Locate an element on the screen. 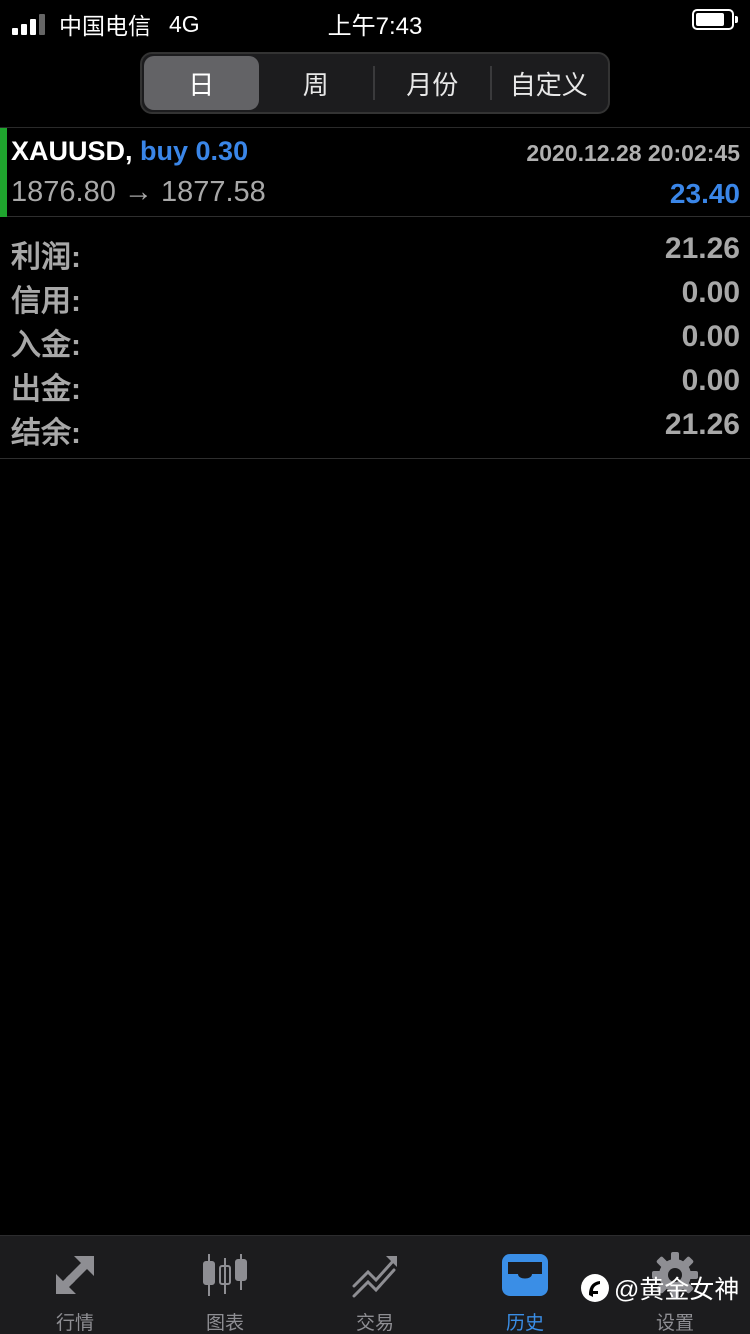 Image resolution: width=750 pixels, height=1334 pixels. watermark: @黄金女神 is located at coordinates (659, 1288).